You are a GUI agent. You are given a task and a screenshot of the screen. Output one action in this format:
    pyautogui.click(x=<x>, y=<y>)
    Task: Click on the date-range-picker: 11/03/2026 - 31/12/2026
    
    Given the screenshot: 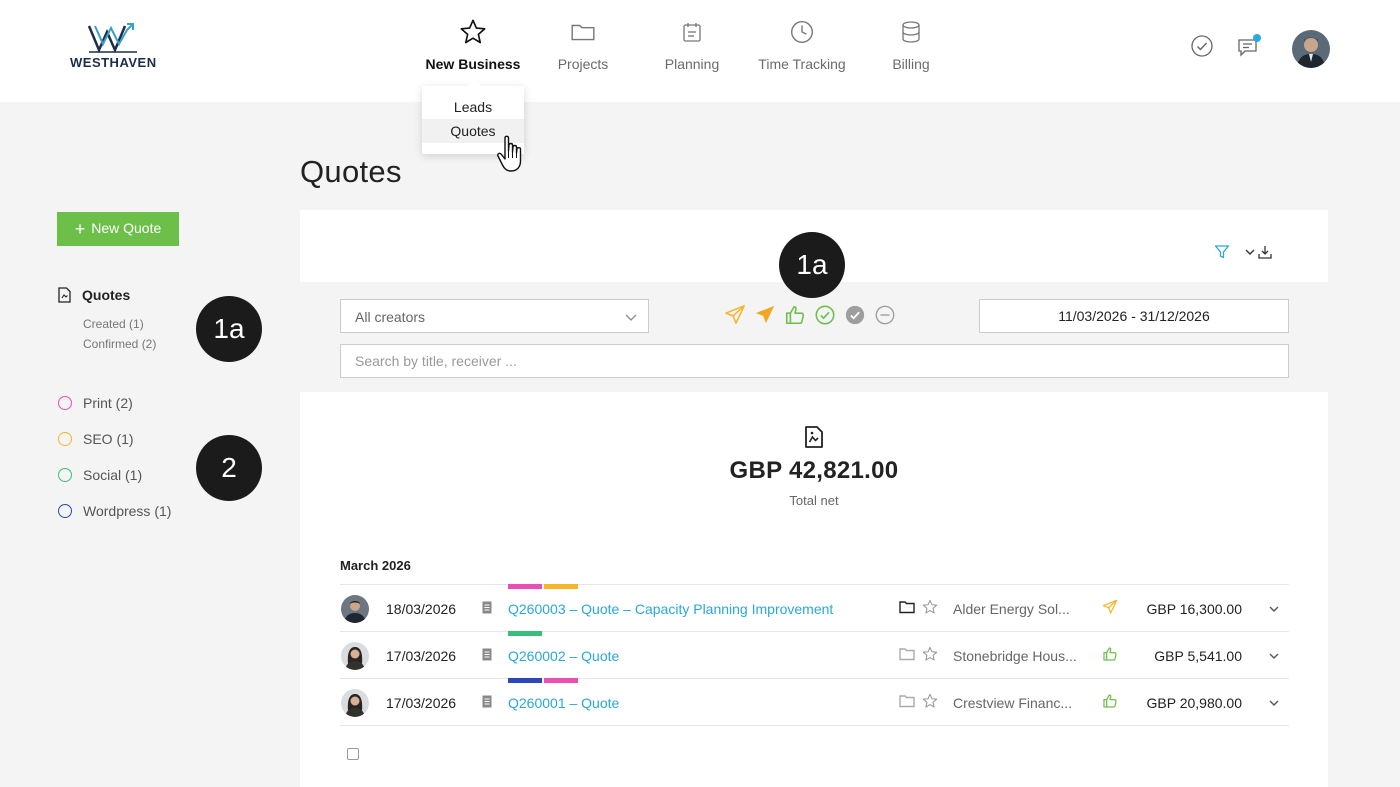 What is the action you would take?
    pyautogui.click(x=1134, y=316)
    